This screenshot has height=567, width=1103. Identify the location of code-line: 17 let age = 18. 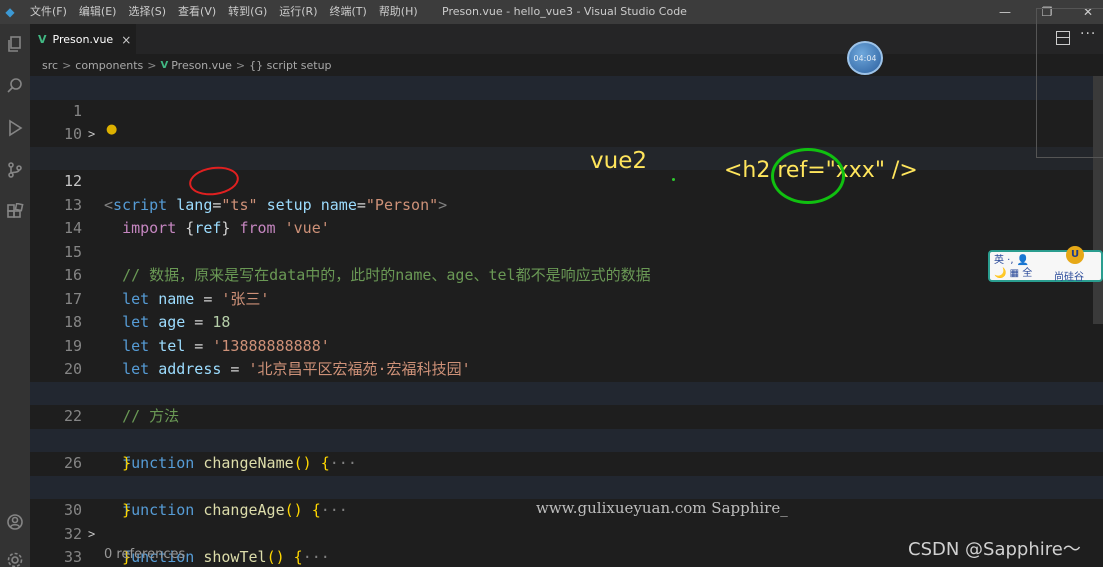
(566, 298).